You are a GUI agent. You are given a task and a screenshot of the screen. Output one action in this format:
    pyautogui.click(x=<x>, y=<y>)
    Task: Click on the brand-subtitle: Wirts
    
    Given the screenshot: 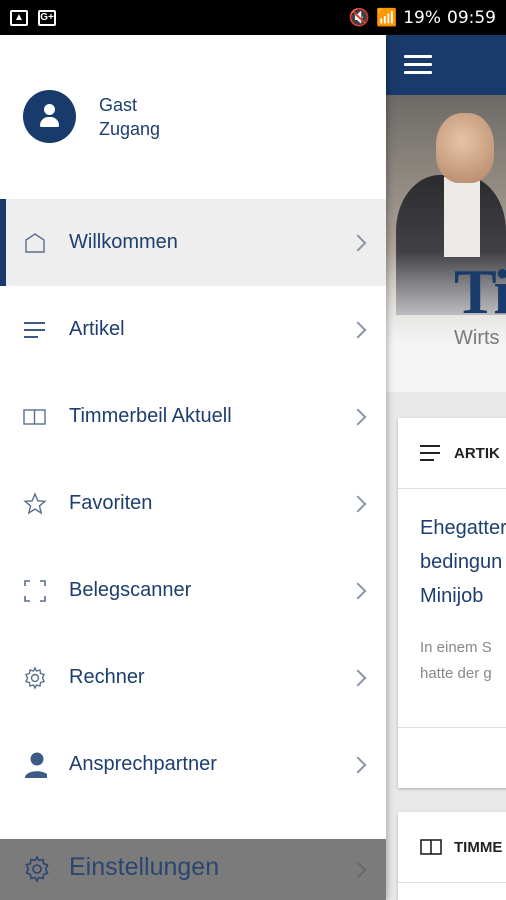 What is the action you would take?
    pyautogui.click(x=477, y=338)
    